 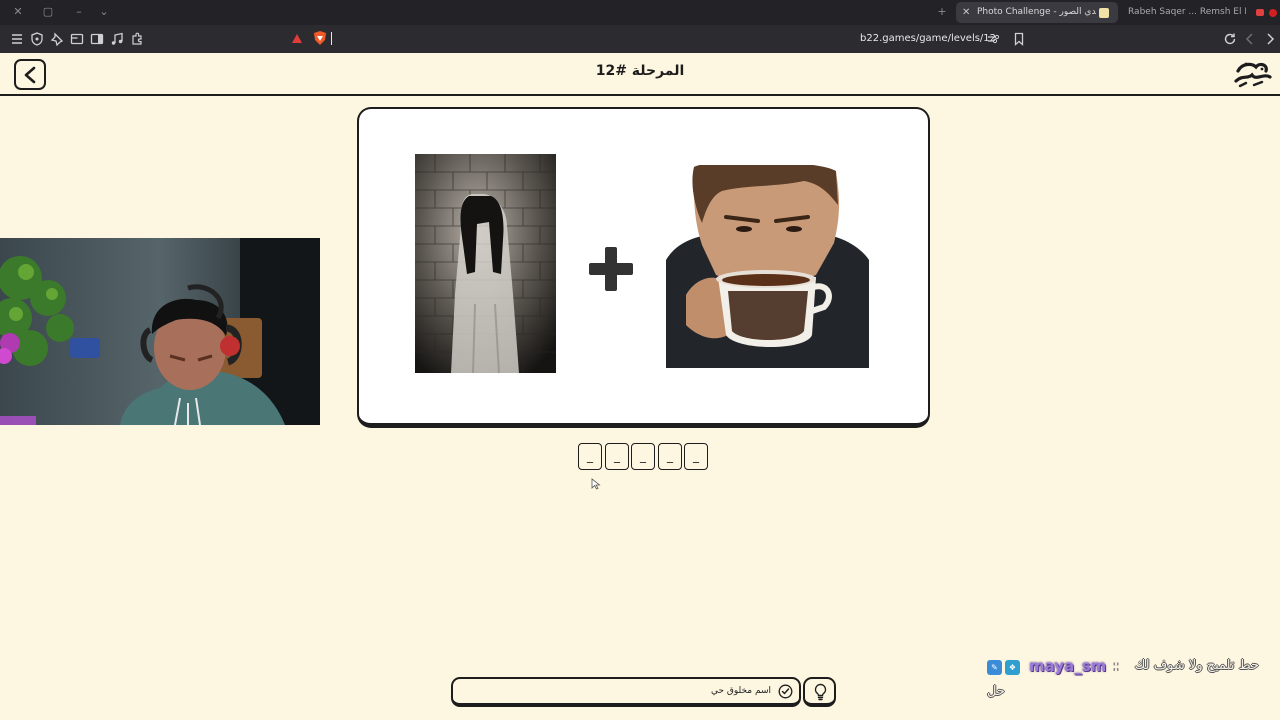 I want to click on forward-nav-icon, so click(x=1270, y=39).